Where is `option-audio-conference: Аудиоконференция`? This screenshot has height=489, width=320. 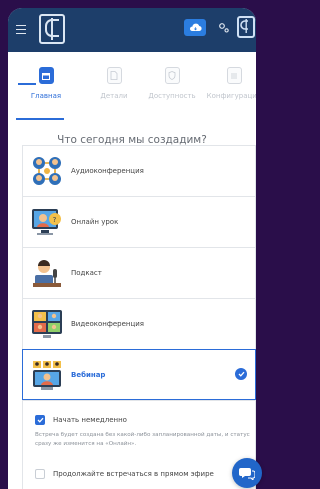
option-audio-conference: Аудиоконференция is located at coordinates (139, 170).